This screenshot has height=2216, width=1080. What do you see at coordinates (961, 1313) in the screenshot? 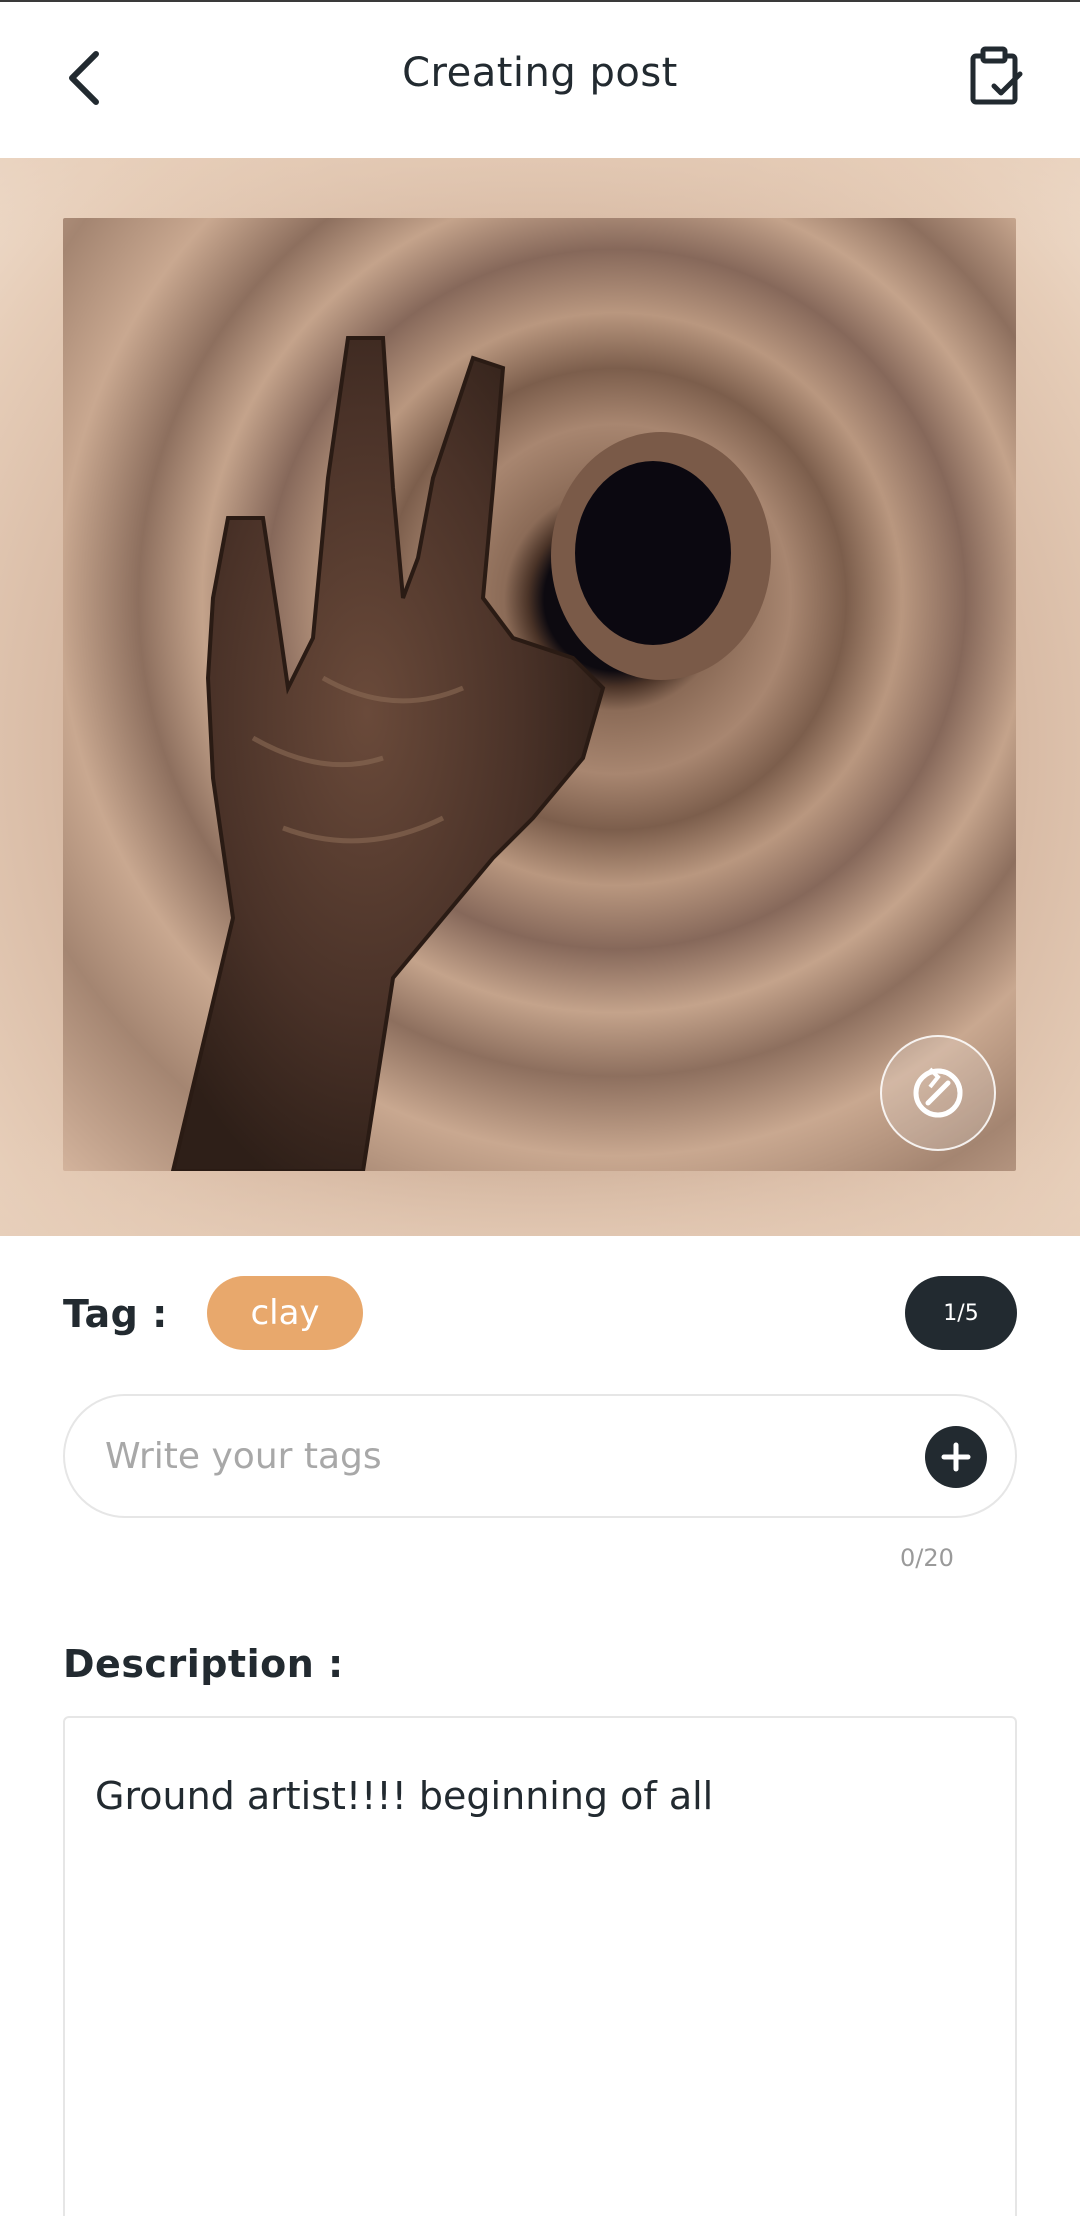
I see `image-page-indicator: 1/5` at bounding box center [961, 1313].